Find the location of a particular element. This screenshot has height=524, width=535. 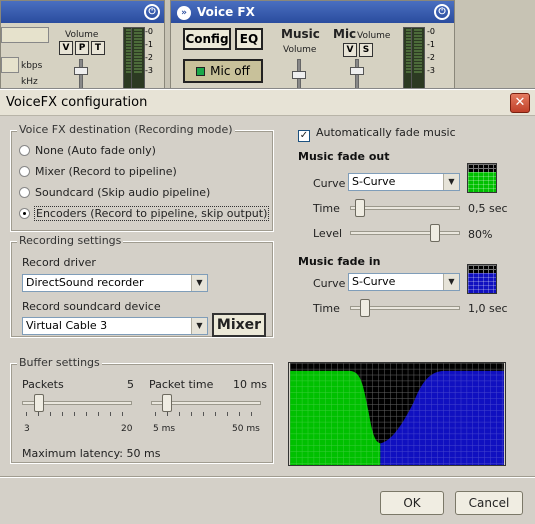

record-driver-select: DirectSound recorder ▼ is located at coordinates (115, 283).